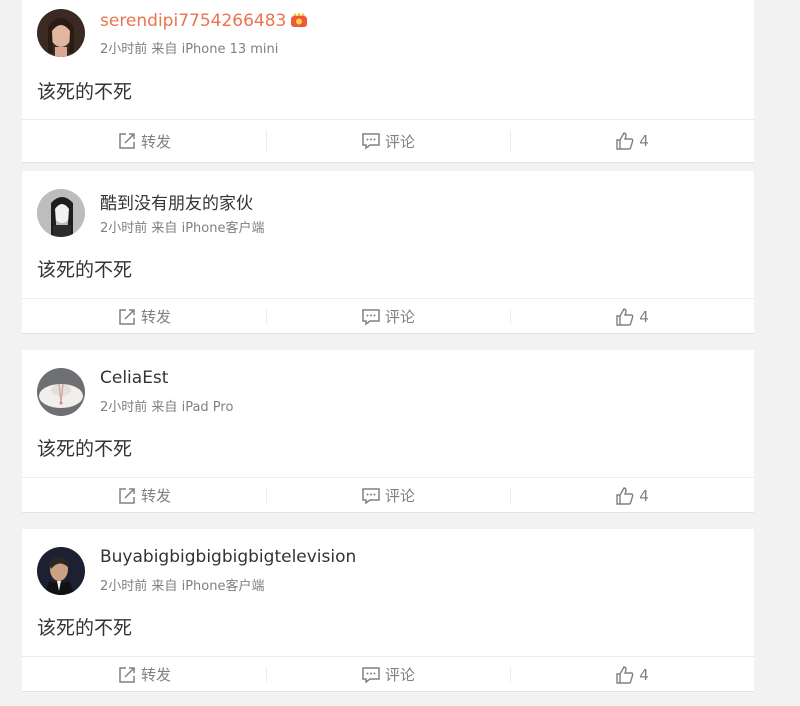 The width and height of the screenshot is (800, 706). I want to click on username: 酷到没有朋友的家伙, so click(176, 201).